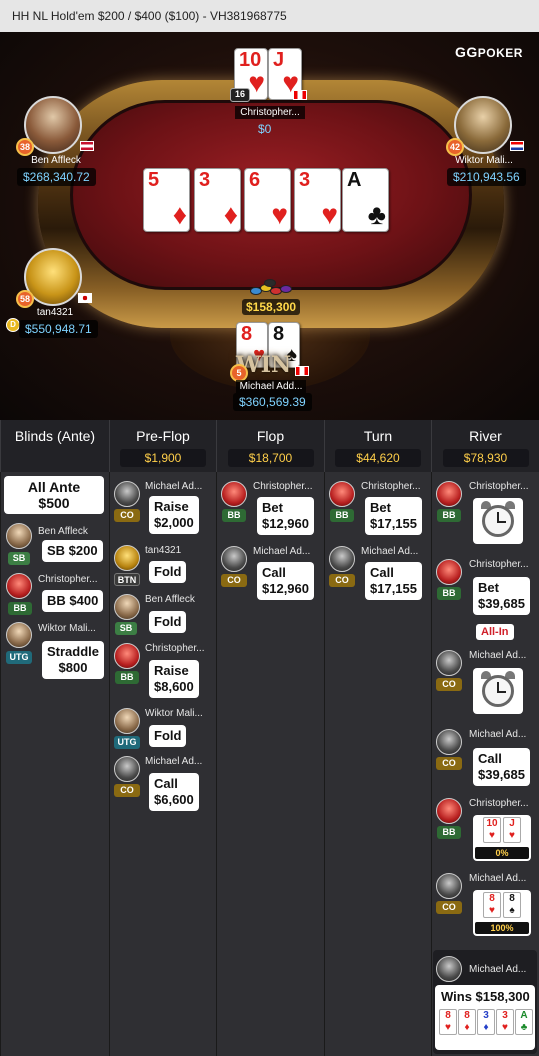 The image size is (539, 1056). I want to click on showdown-cards: 8 ♥ 8 ♠ 100%, so click(502, 913).